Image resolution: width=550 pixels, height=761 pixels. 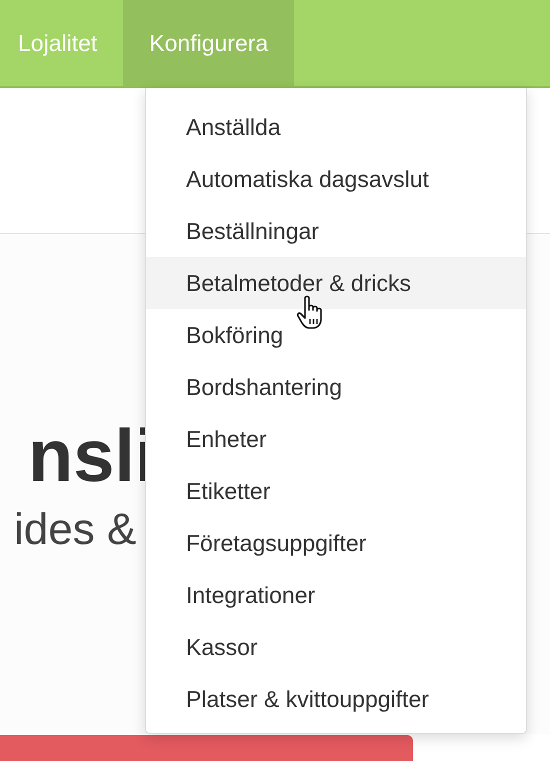 What do you see at coordinates (336, 335) in the screenshot?
I see `menu-item: Bokföring` at bounding box center [336, 335].